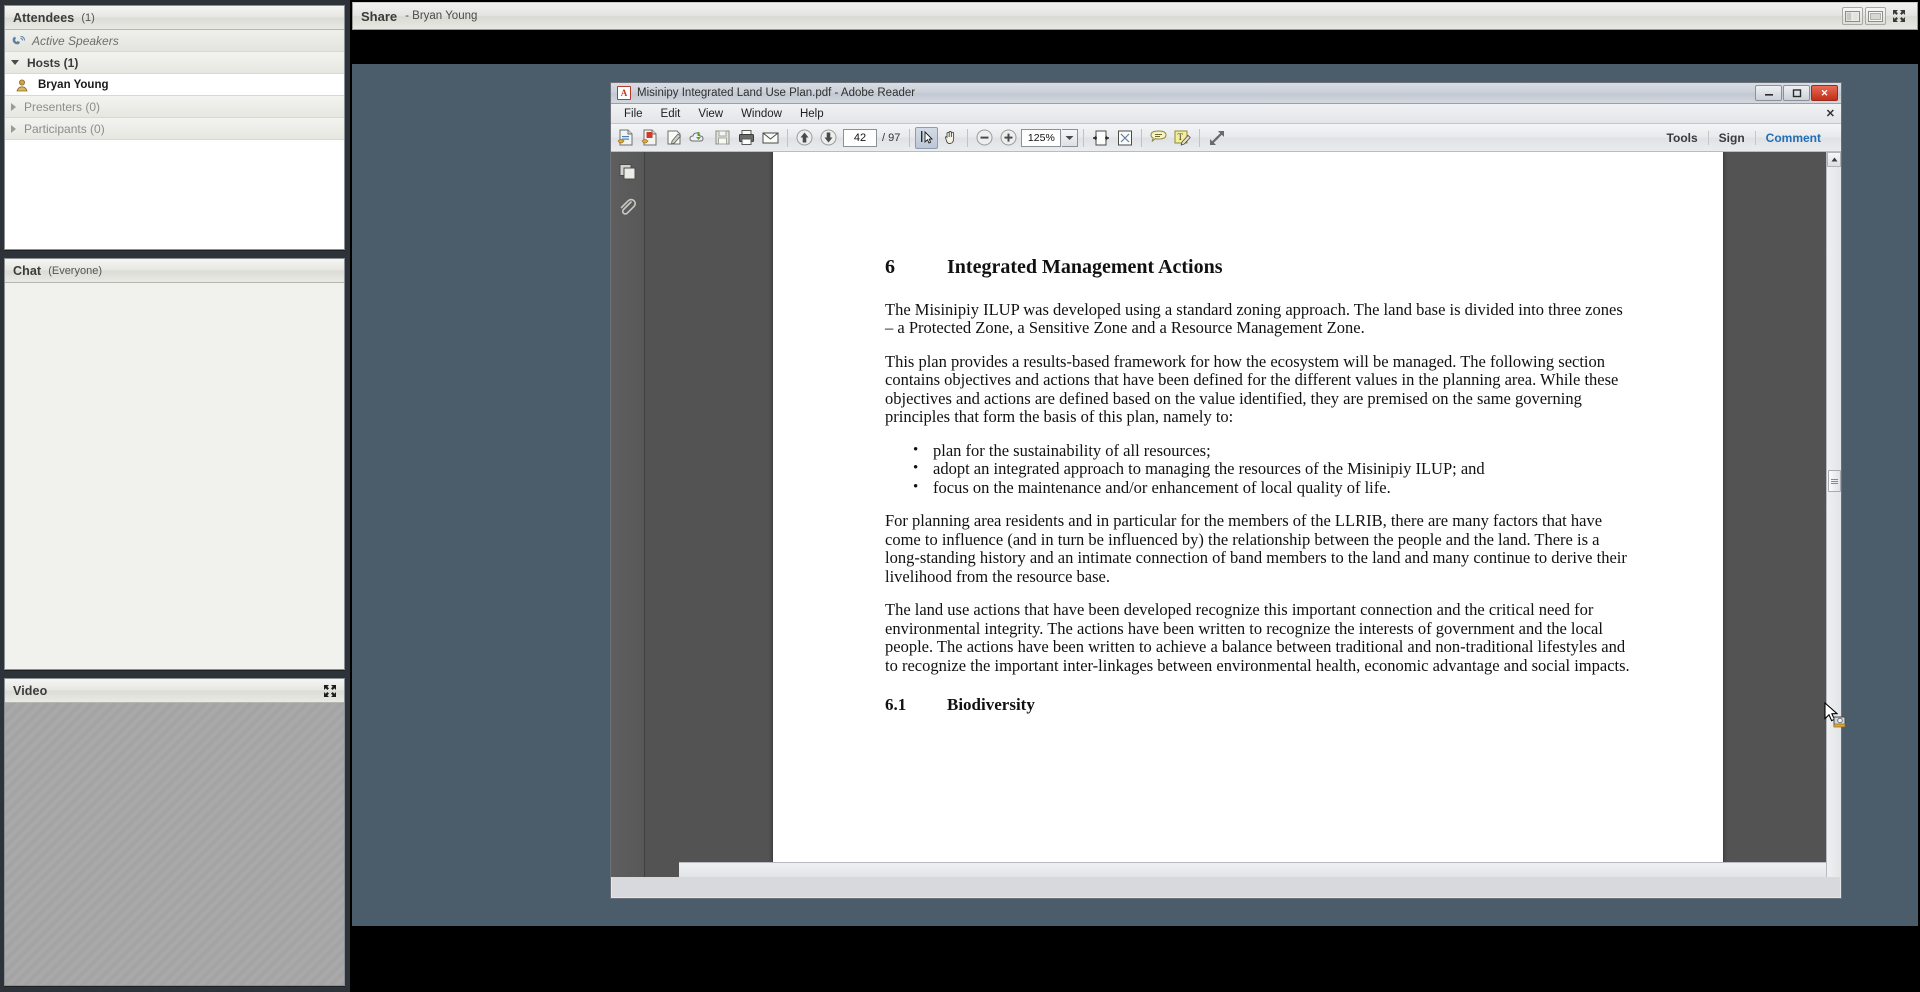 Image resolution: width=1920 pixels, height=992 pixels. What do you see at coordinates (722, 138) in the screenshot?
I see `save-icon` at bounding box center [722, 138].